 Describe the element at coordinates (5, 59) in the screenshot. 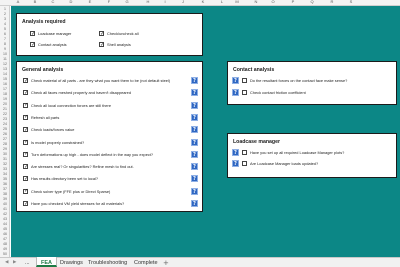

I see `row-number: 11` at that location.